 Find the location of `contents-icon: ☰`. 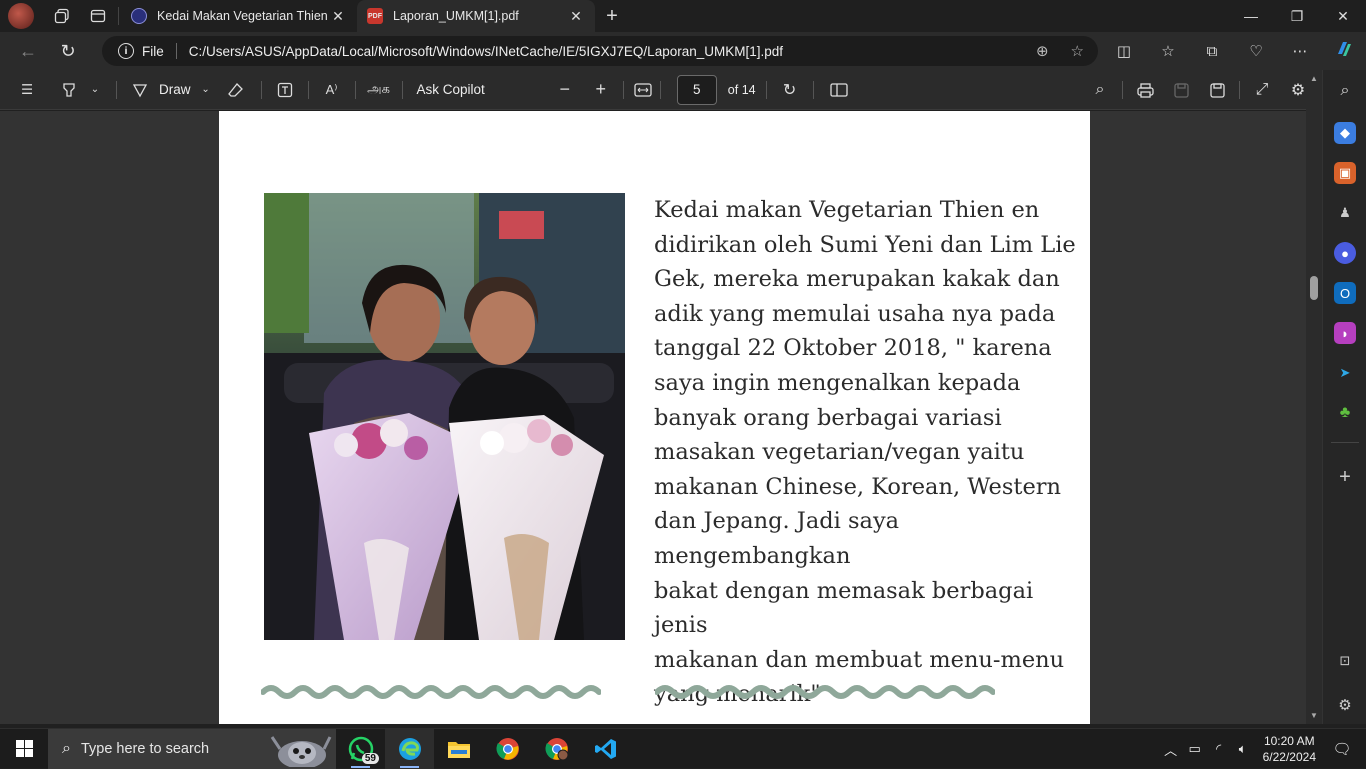

contents-icon: ☰ is located at coordinates (27, 90).